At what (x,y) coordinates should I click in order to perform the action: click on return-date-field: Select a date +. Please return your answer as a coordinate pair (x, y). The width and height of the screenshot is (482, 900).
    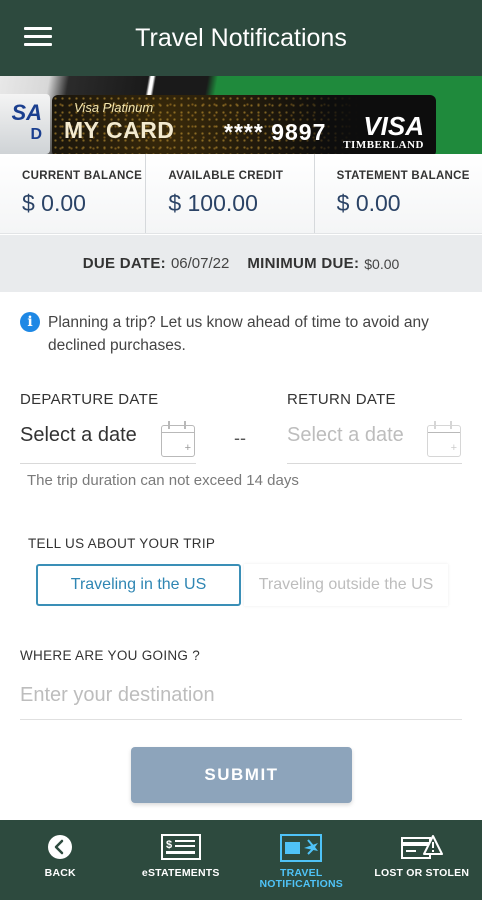
    Looking at the image, I should click on (374, 442).